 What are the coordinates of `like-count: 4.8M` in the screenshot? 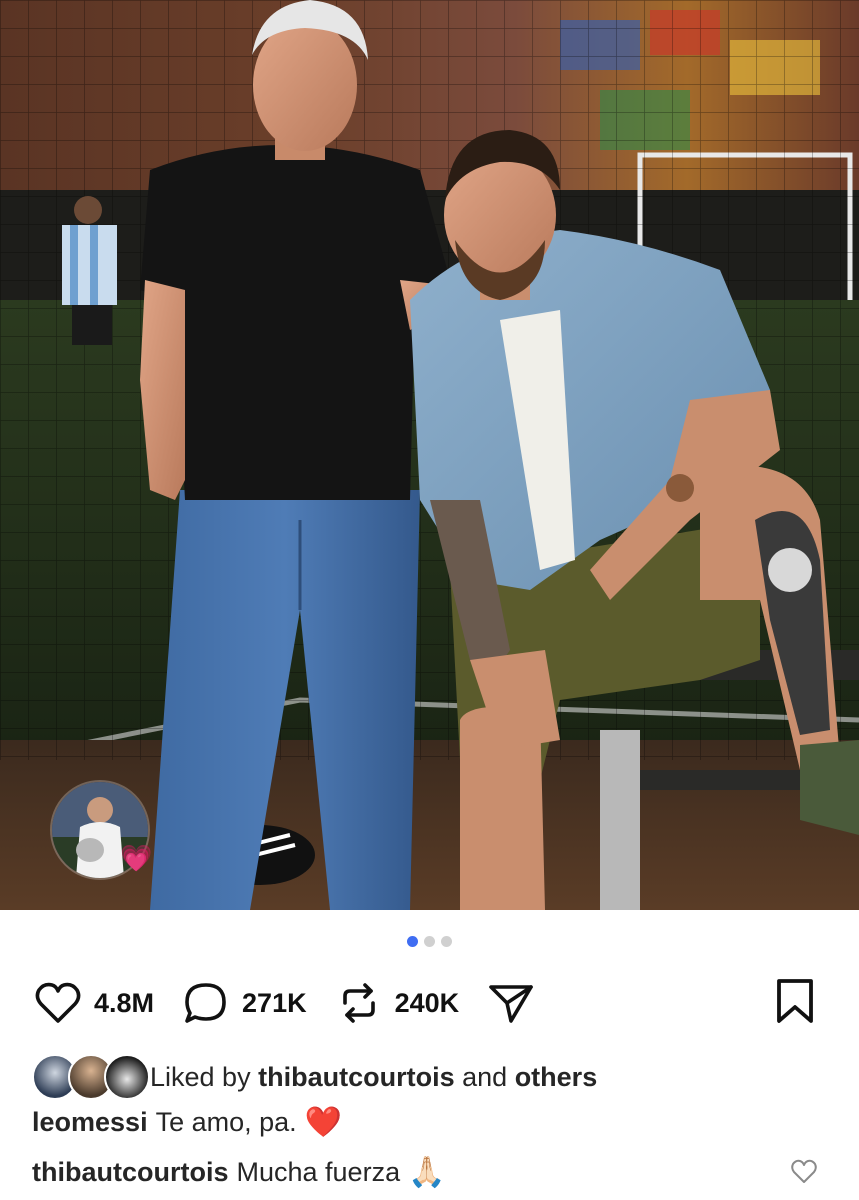 It's located at (124, 1002).